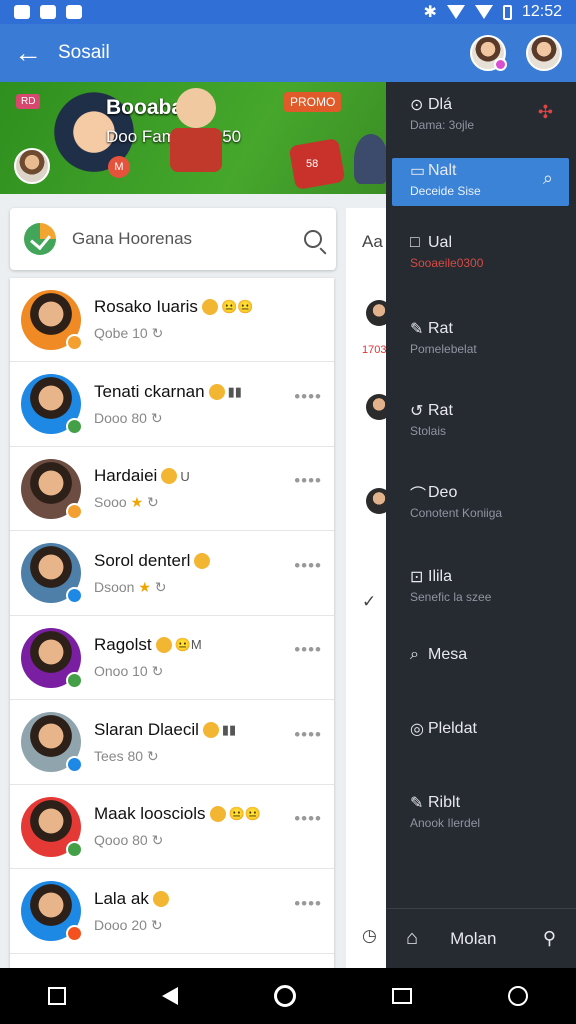 Image resolution: width=576 pixels, height=1024 pixels. Describe the element at coordinates (455, 12) in the screenshot. I see `wifi-icon` at that location.